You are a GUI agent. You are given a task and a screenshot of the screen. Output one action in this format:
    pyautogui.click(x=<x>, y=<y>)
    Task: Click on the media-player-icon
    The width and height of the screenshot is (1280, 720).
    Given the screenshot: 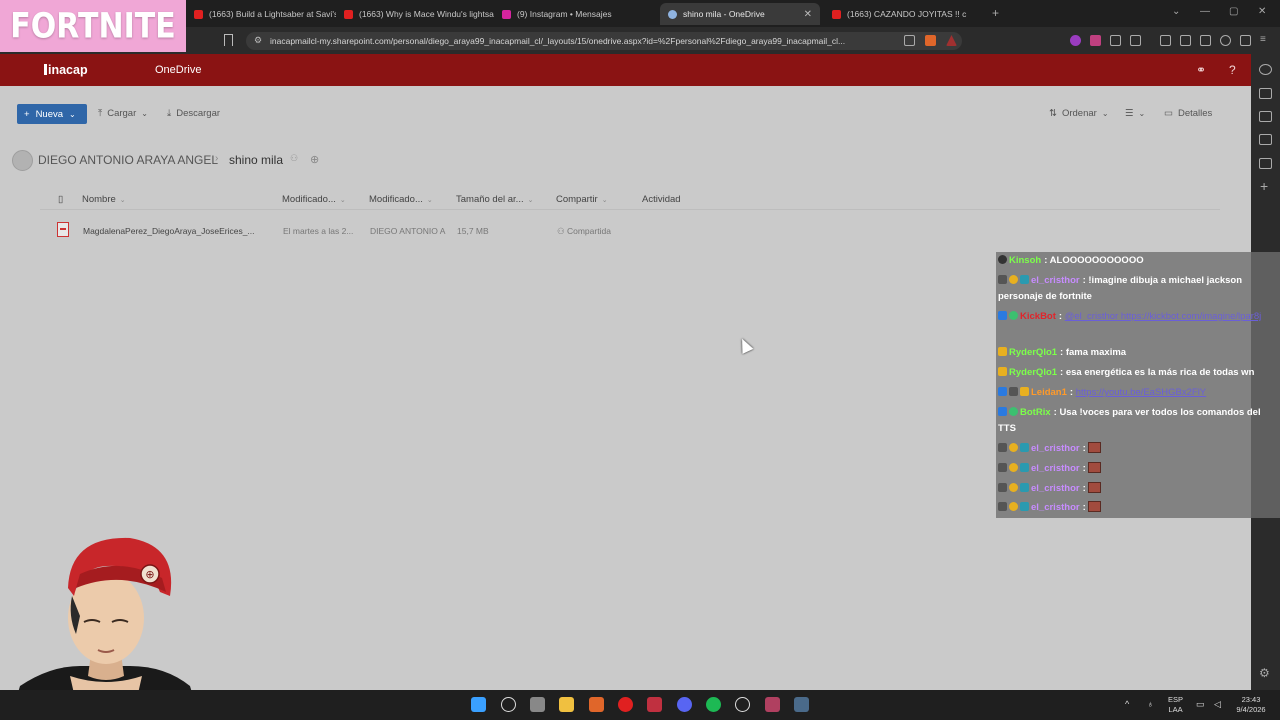 What is the action you would take?
    pyautogui.click(x=625, y=704)
    